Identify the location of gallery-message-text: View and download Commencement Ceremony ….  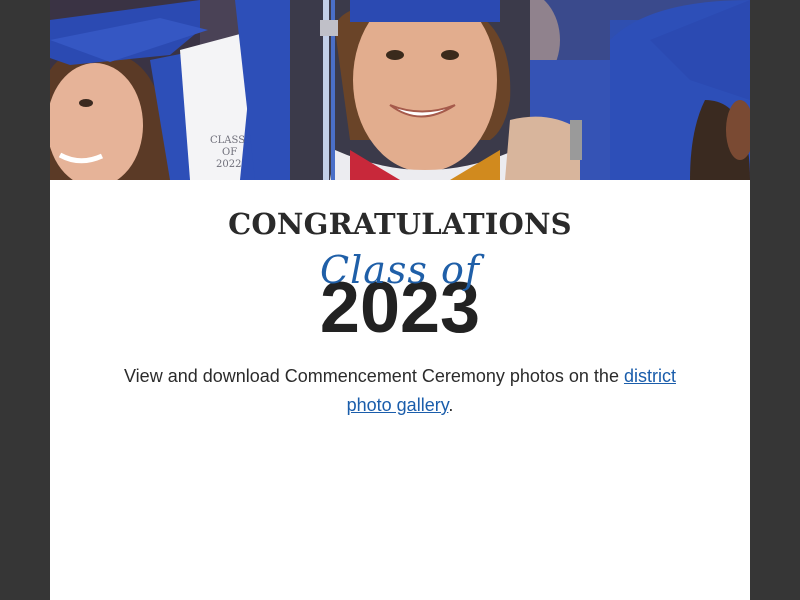
(374, 376).